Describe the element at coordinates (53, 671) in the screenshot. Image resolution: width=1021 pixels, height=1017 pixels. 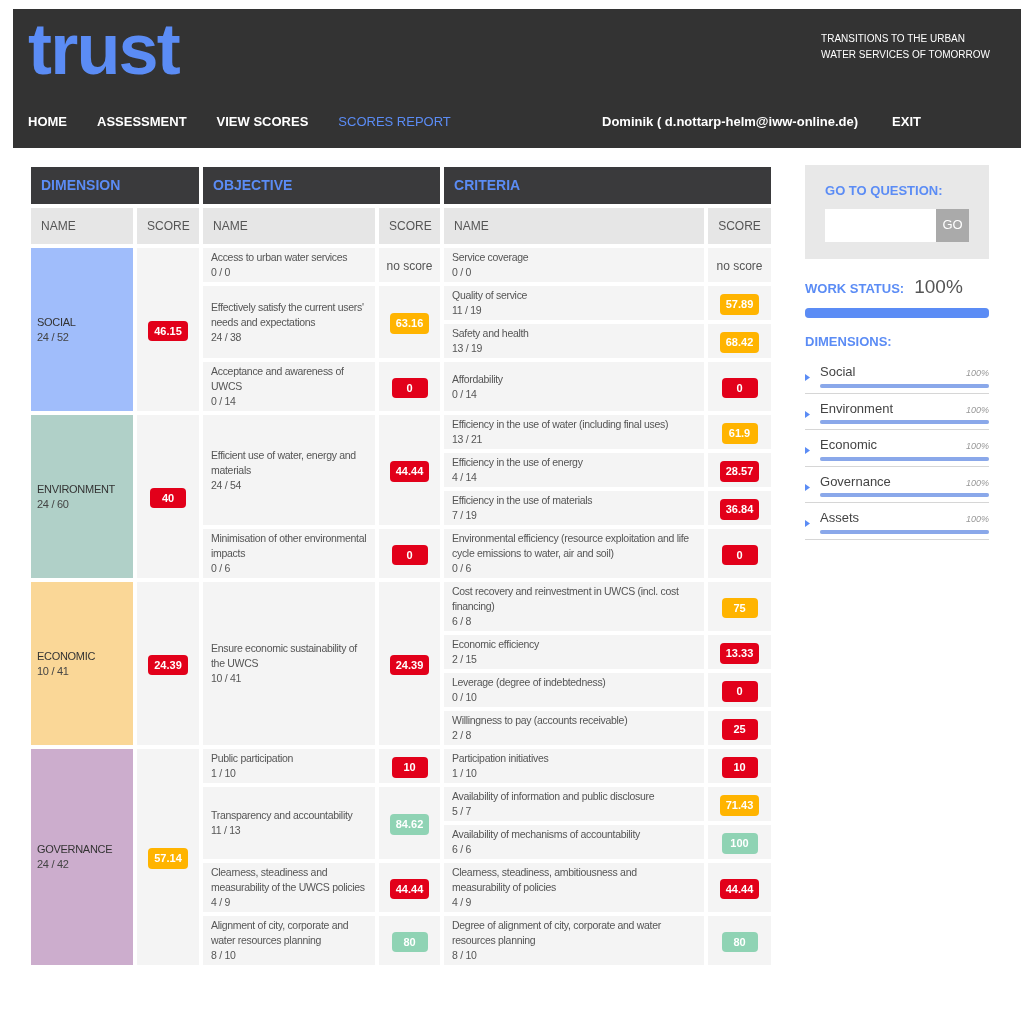
I see `dimension-ratio: 10 / 41` at that location.